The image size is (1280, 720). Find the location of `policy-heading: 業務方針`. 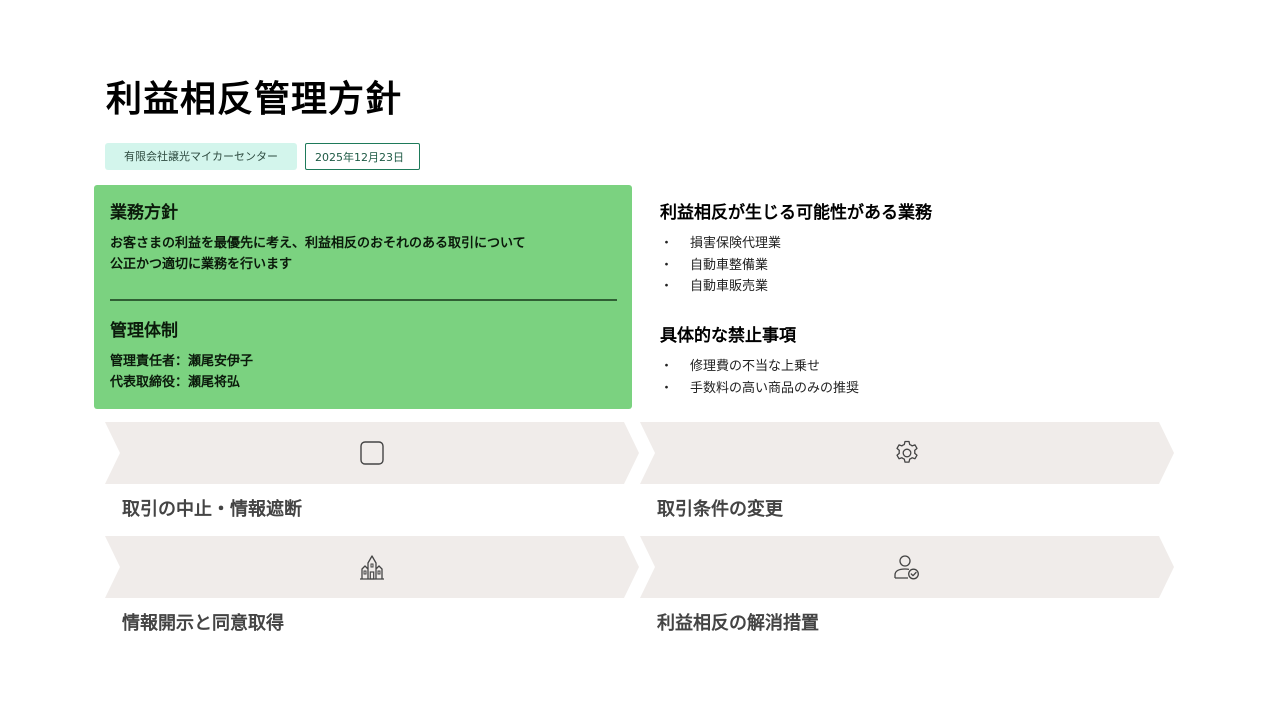

policy-heading: 業務方針 is located at coordinates (144, 213).